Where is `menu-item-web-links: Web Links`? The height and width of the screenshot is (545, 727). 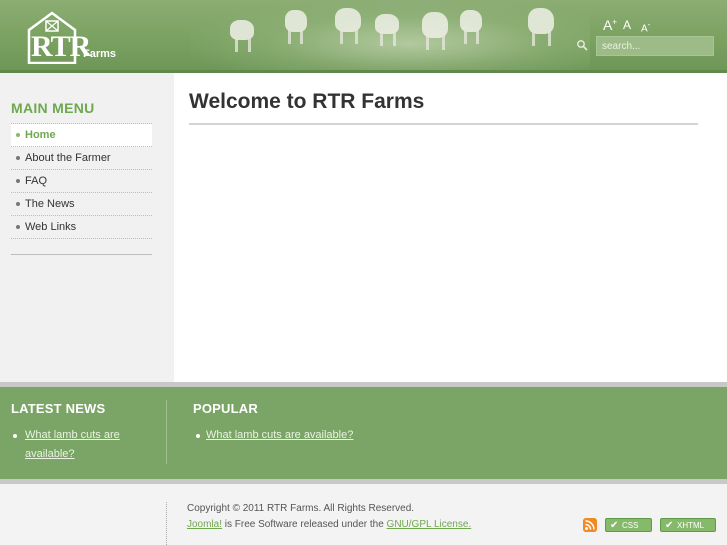 menu-item-web-links: Web Links is located at coordinates (81, 227).